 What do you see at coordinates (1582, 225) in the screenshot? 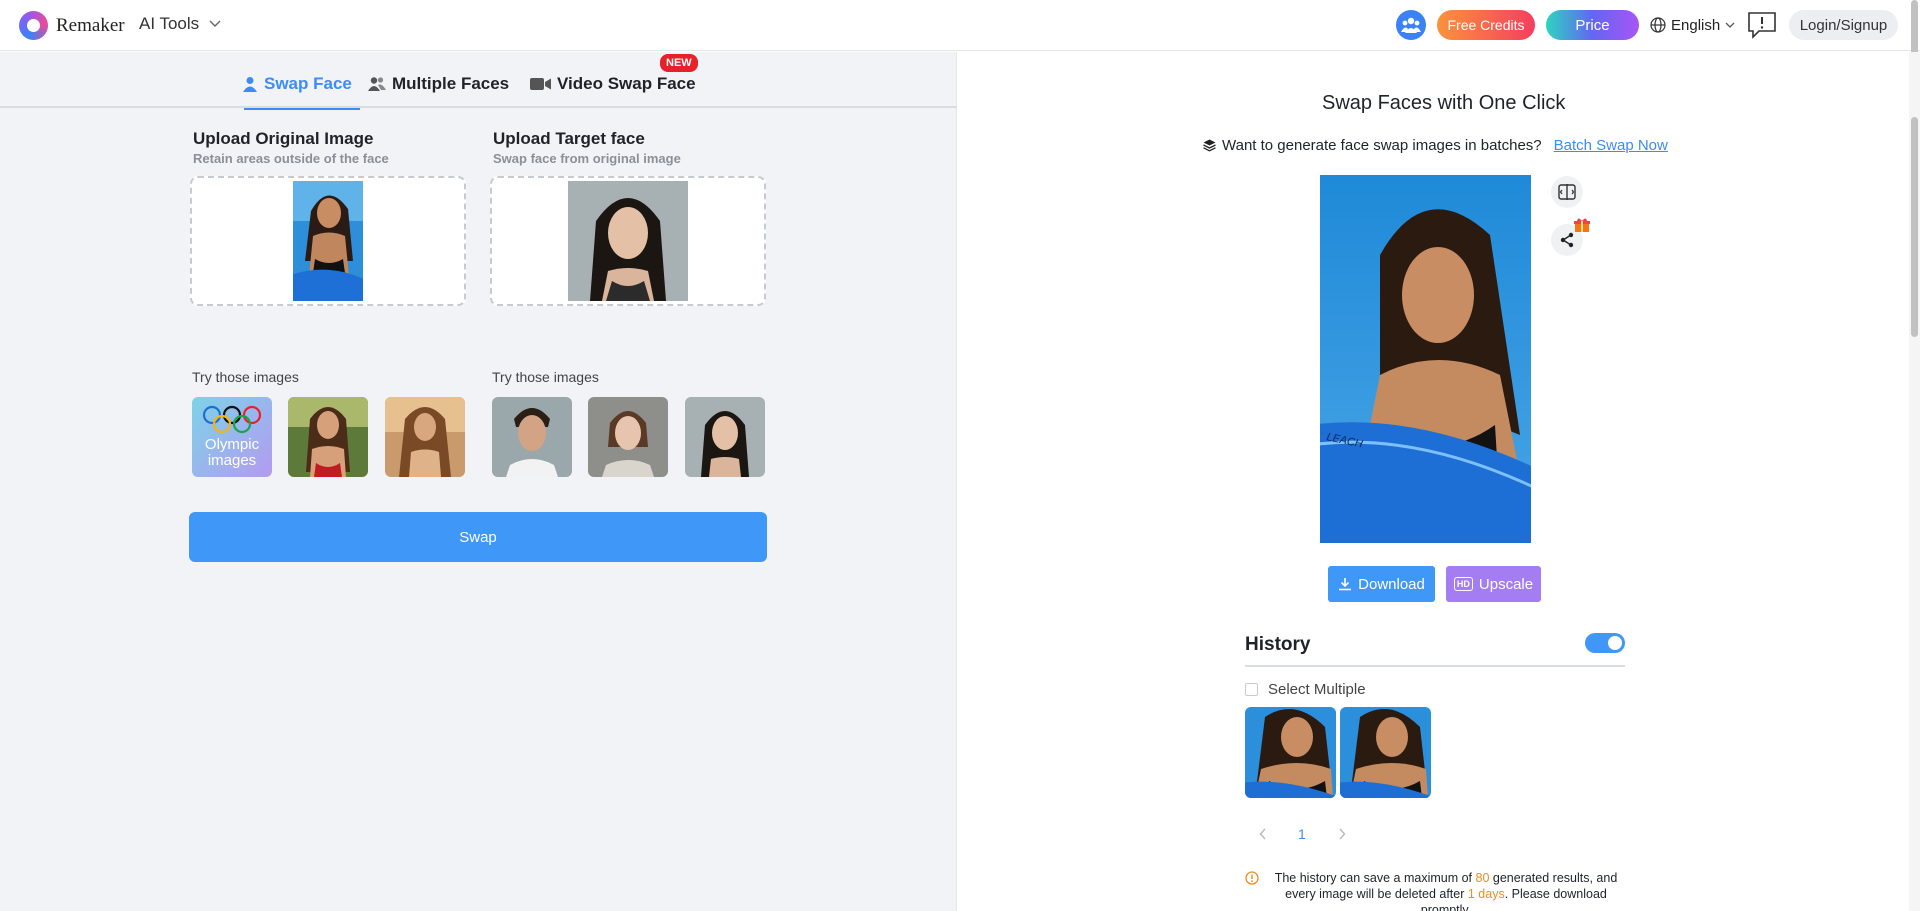
I see `gift-icon` at bounding box center [1582, 225].